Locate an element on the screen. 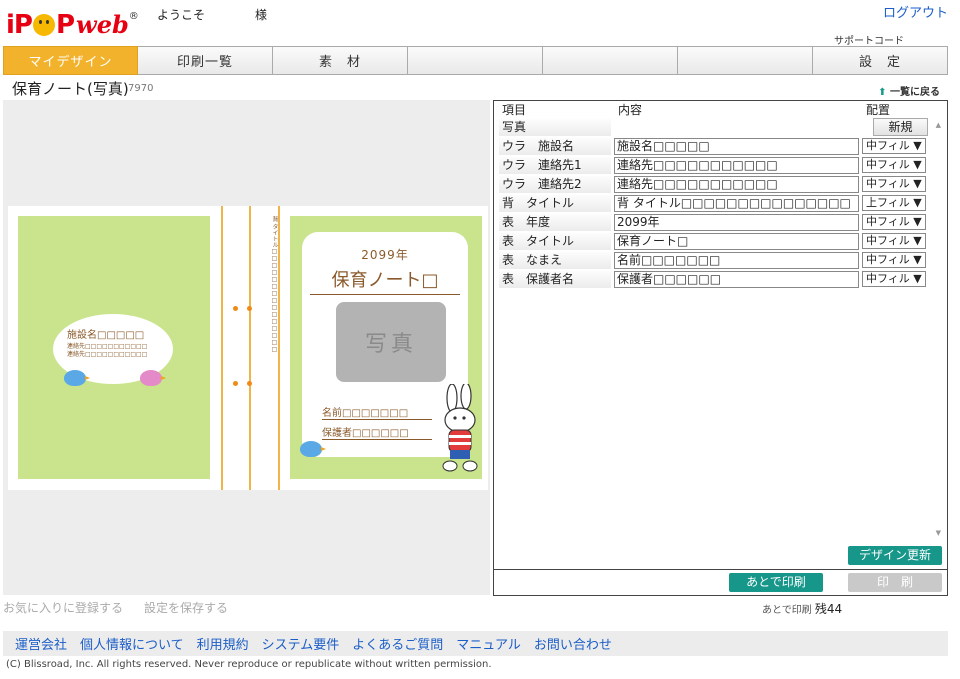 The height and width of the screenshot is (679, 960). logout-link: ログアウト is located at coordinates (915, 11).